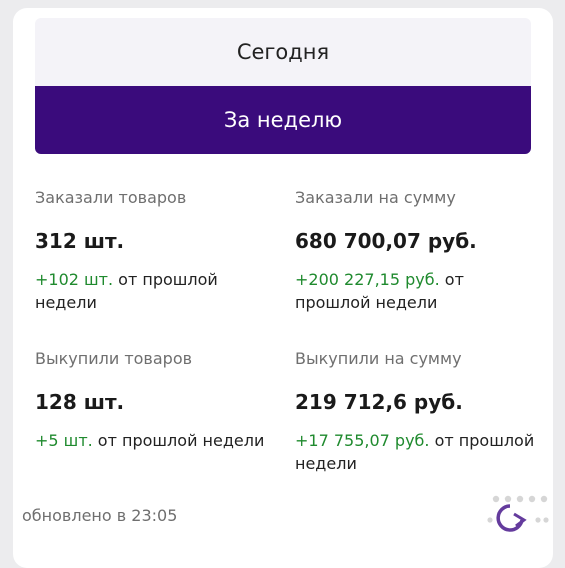 The height and width of the screenshot is (568, 565). What do you see at coordinates (64, 440) in the screenshot?
I see `metric-delta: +5 шт.` at bounding box center [64, 440].